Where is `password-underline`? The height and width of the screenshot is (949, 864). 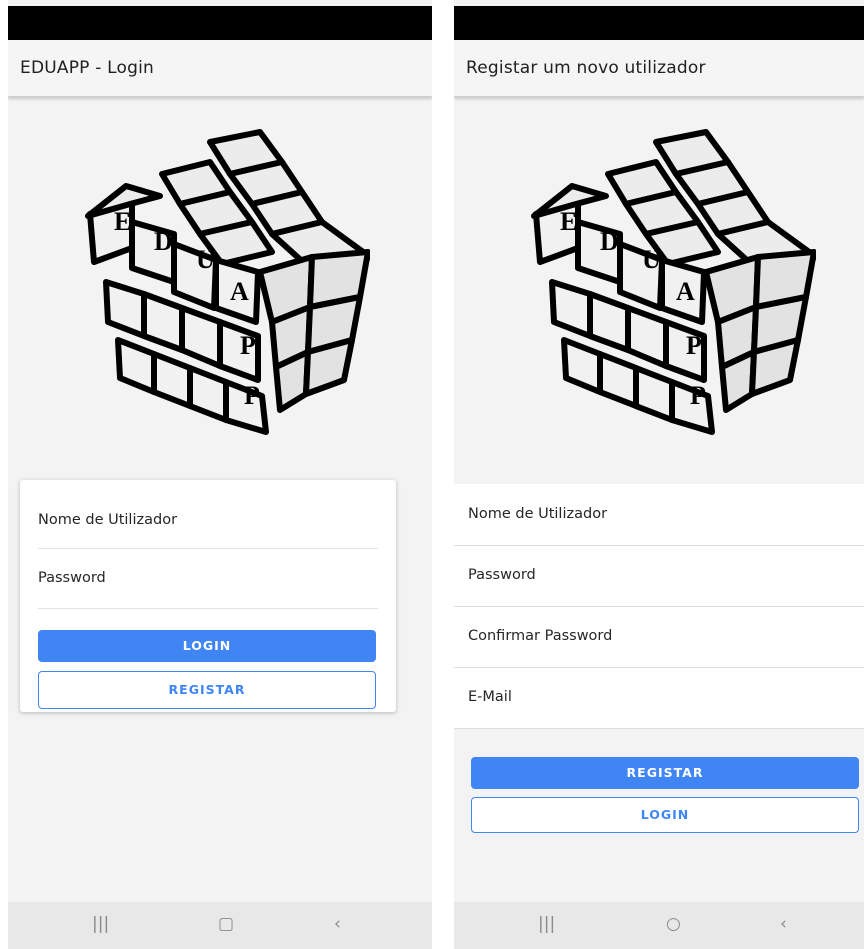 password-underline is located at coordinates (208, 608).